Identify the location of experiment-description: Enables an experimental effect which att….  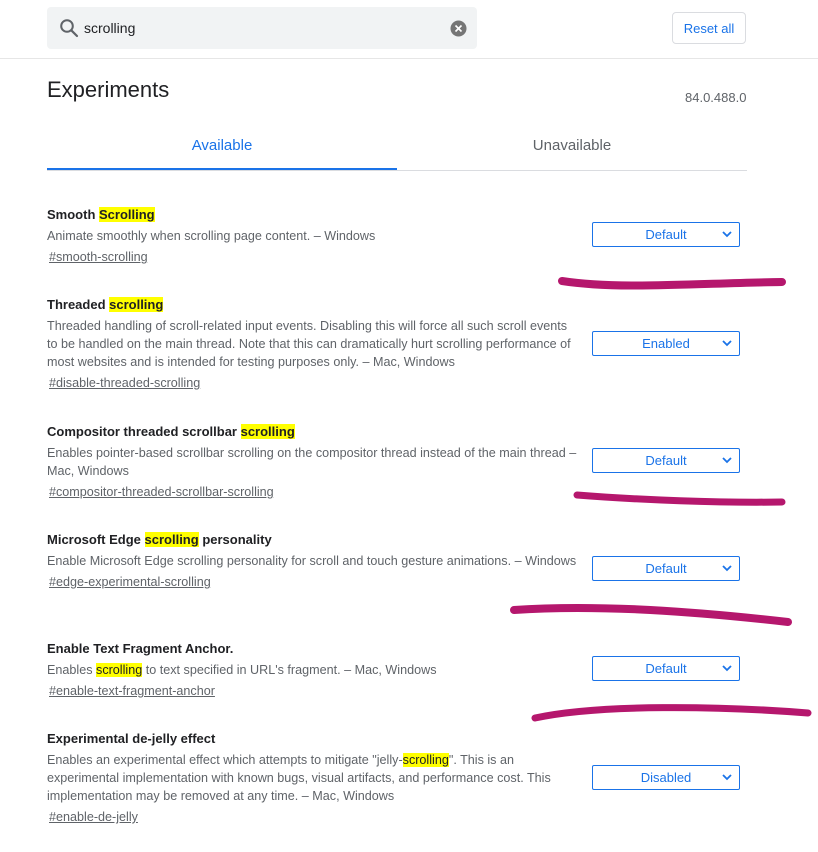
(312, 778).